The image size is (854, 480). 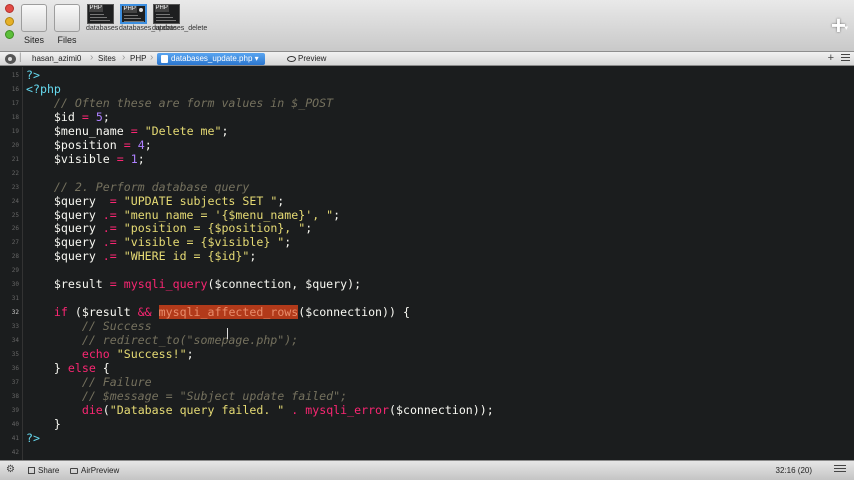 What do you see at coordinates (138, 59) in the screenshot?
I see `breadcrumb-item-php: PHP` at bounding box center [138, 59].